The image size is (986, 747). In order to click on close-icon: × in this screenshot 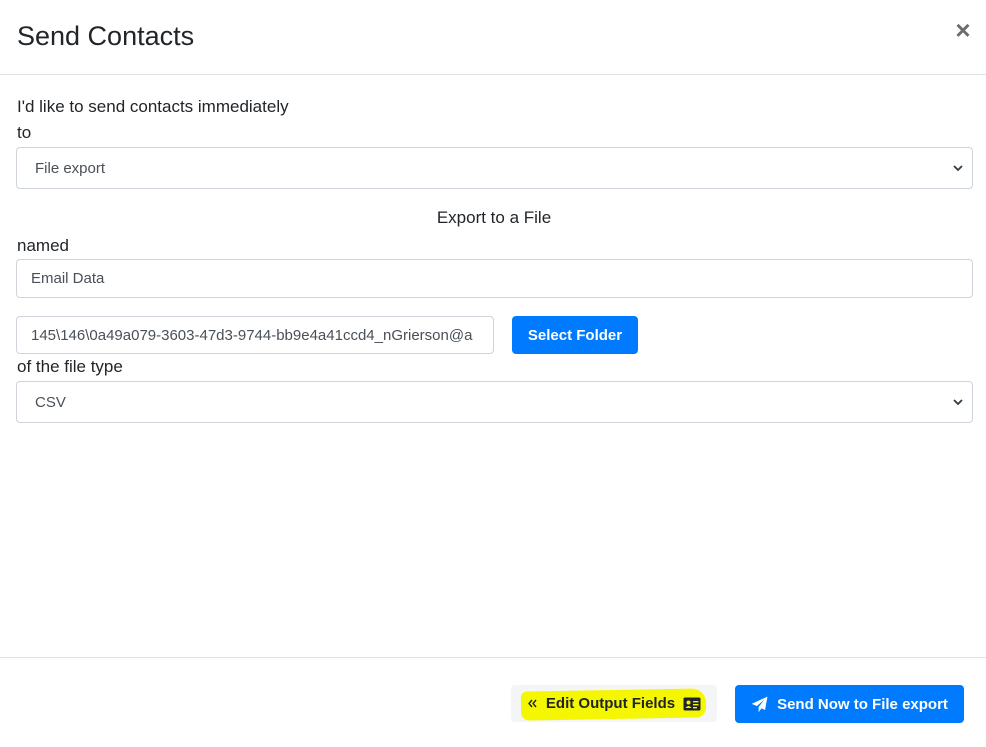, I will do `click(963, 30)`.